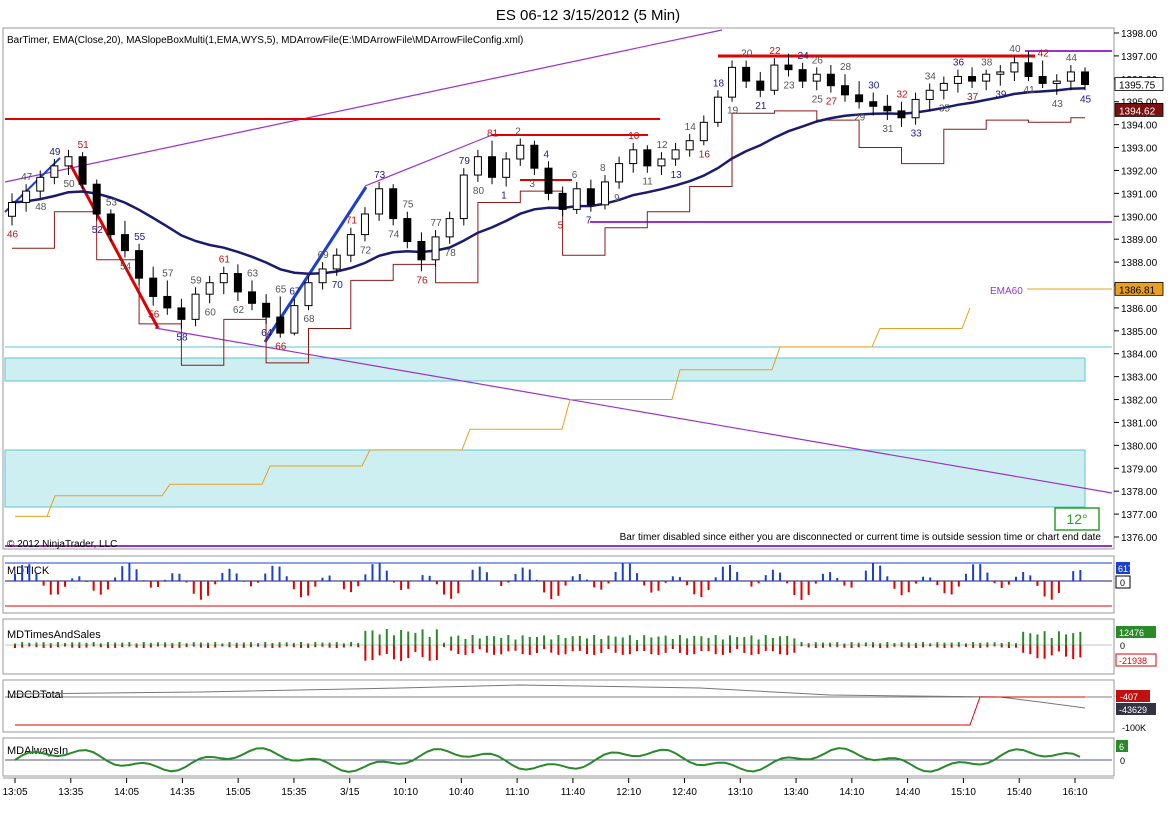 This screenshot has height=821, width=1176. Describe the element at coordinates (126, 267) in the screenshot. I see `count-label: 54` at that location.